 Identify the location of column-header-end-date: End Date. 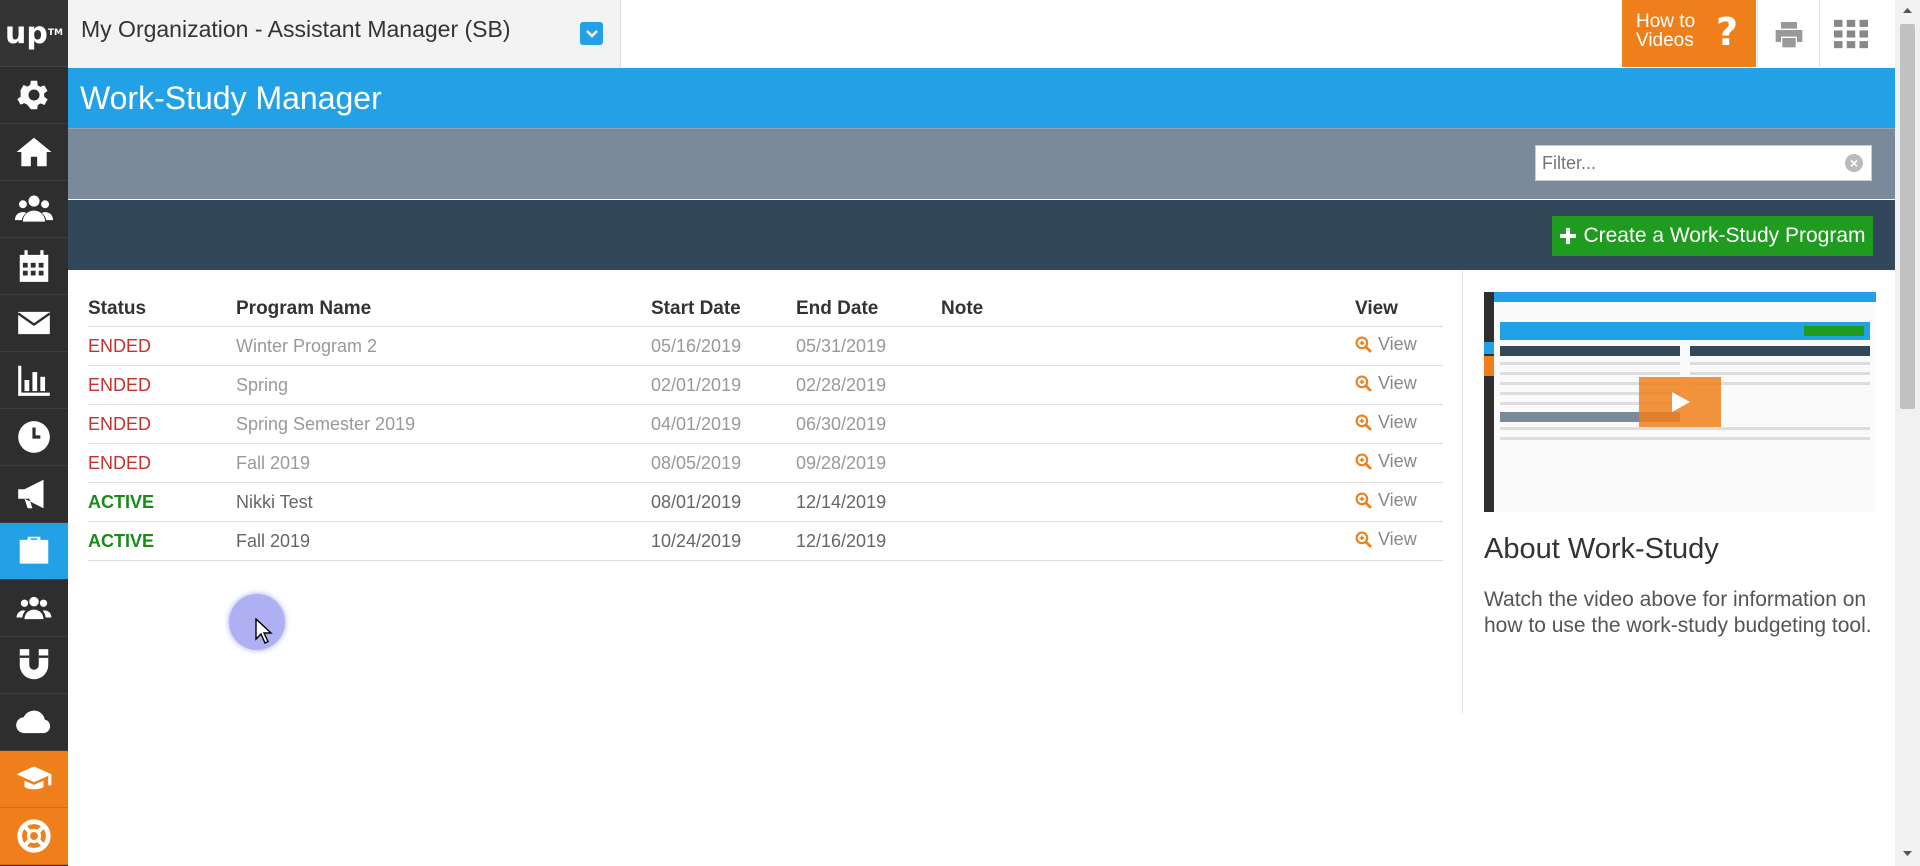
(868, 309).